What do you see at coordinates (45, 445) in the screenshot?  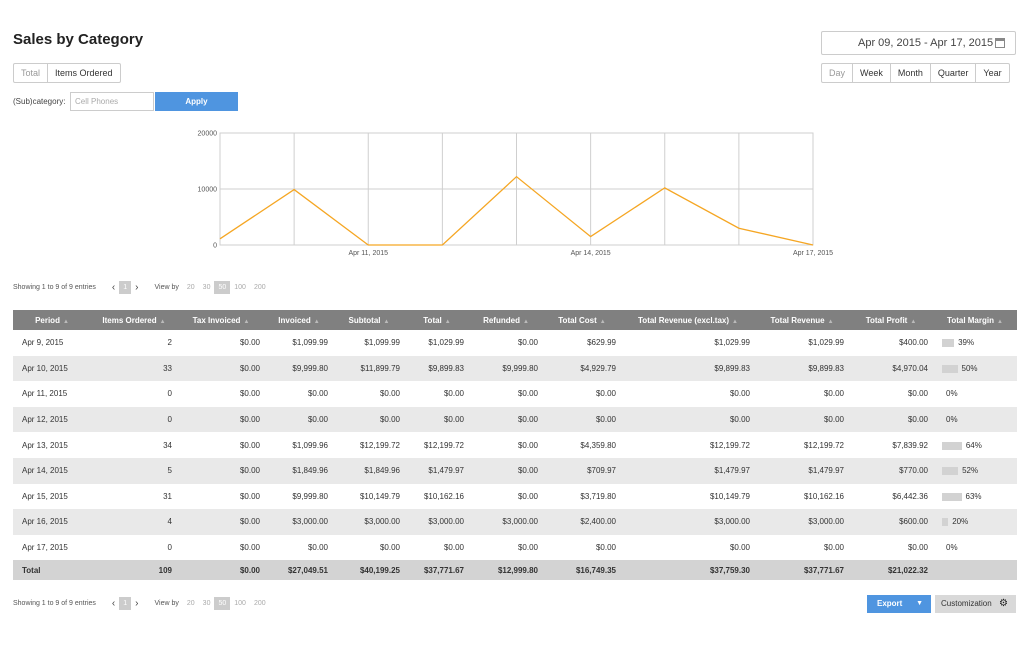 I see `table-cell: Apr 13, 2015` at bounding box center [45, 445].